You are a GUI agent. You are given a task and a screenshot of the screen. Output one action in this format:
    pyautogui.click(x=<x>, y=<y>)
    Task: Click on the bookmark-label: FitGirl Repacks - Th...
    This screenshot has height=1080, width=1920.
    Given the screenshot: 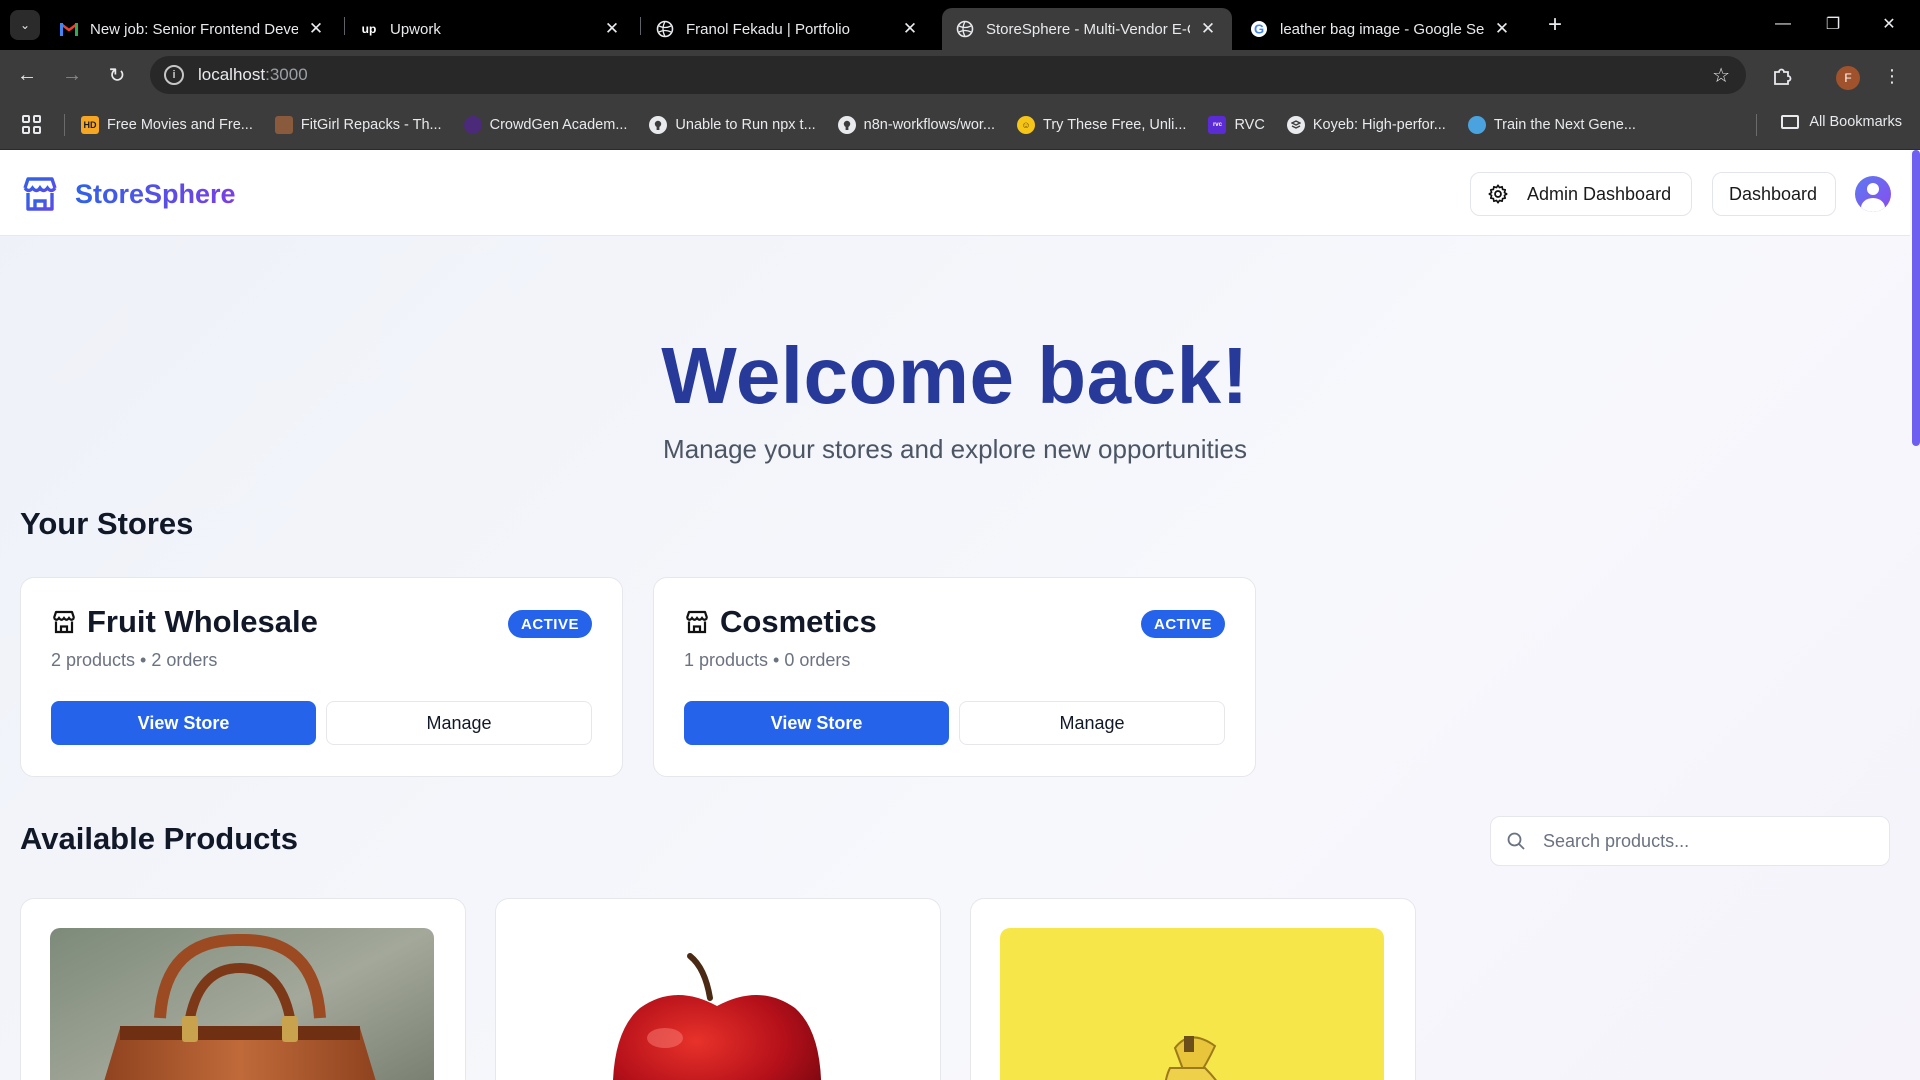 What is the action you would take?
    pyautogui.click(x=371, y=124)
    